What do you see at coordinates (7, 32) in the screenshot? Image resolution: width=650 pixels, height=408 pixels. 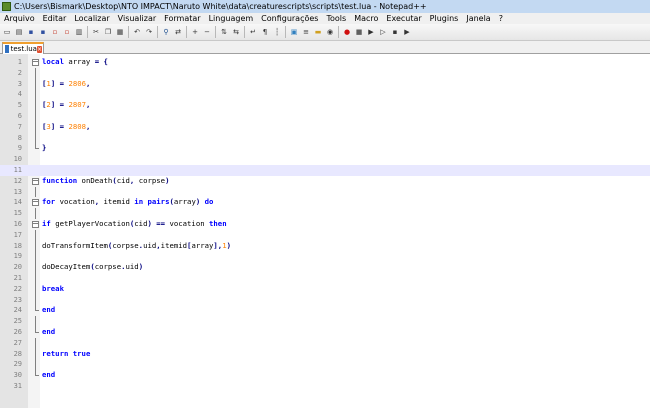 I see `new-icon: ▭` at bounding box center [7, 32].